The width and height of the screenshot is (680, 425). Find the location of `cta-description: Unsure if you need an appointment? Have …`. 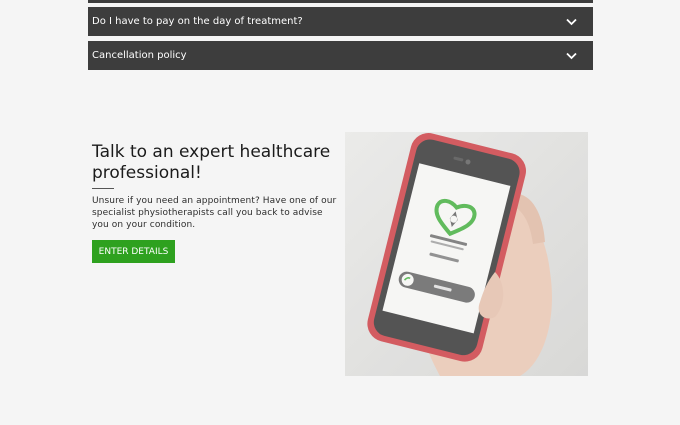

cta-description: Unsure if you need an appointment? Have … is located at coordinates (214, 213).